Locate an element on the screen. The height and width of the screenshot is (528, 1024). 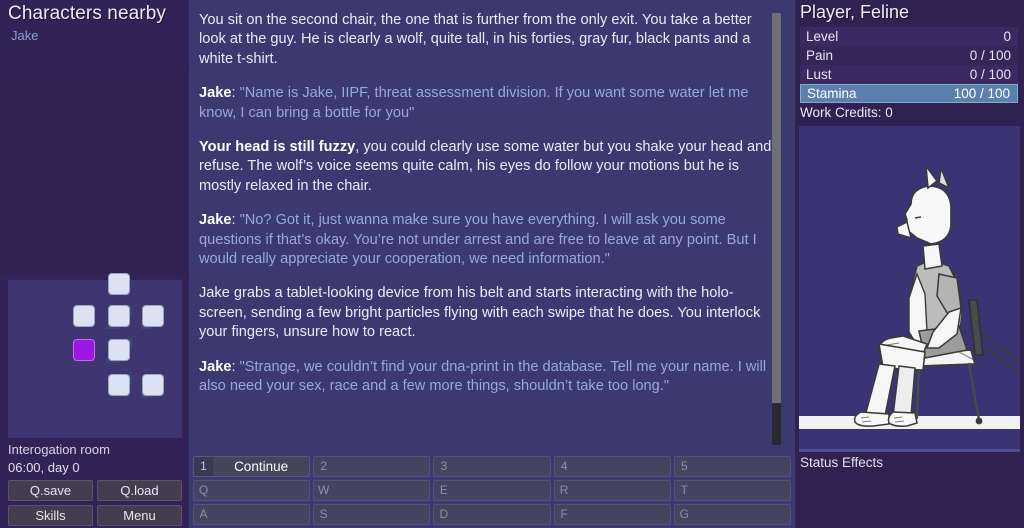
choice-button-empty: R is located at coordinates (612, 490).